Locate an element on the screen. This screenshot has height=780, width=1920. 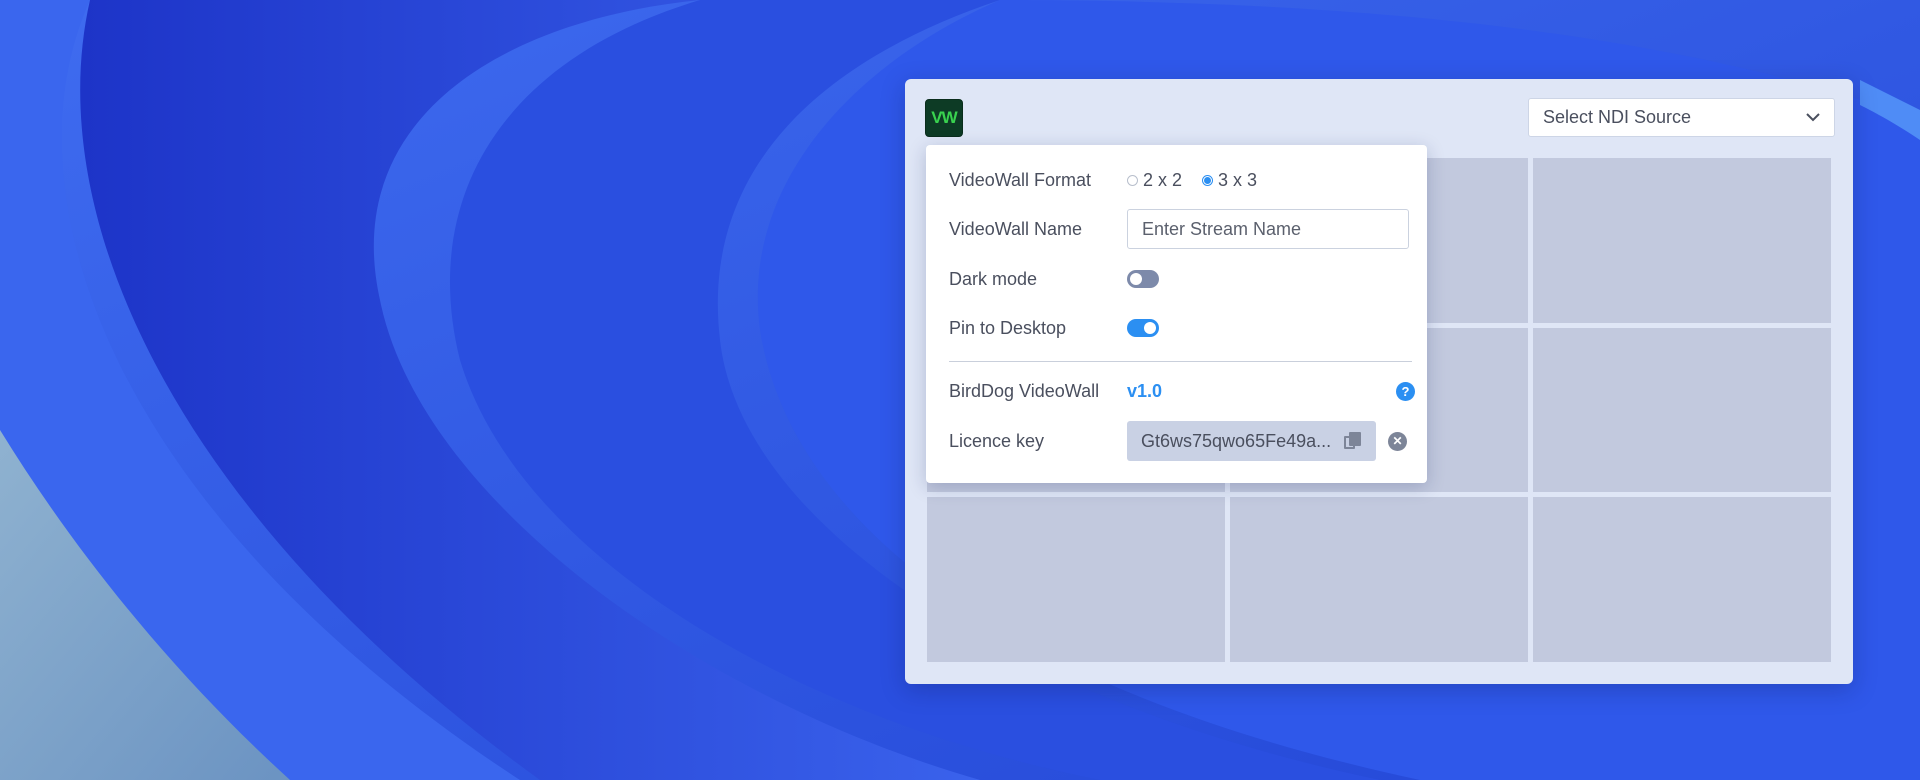
licence-label: Licence key is located at coordinates (997, 440).